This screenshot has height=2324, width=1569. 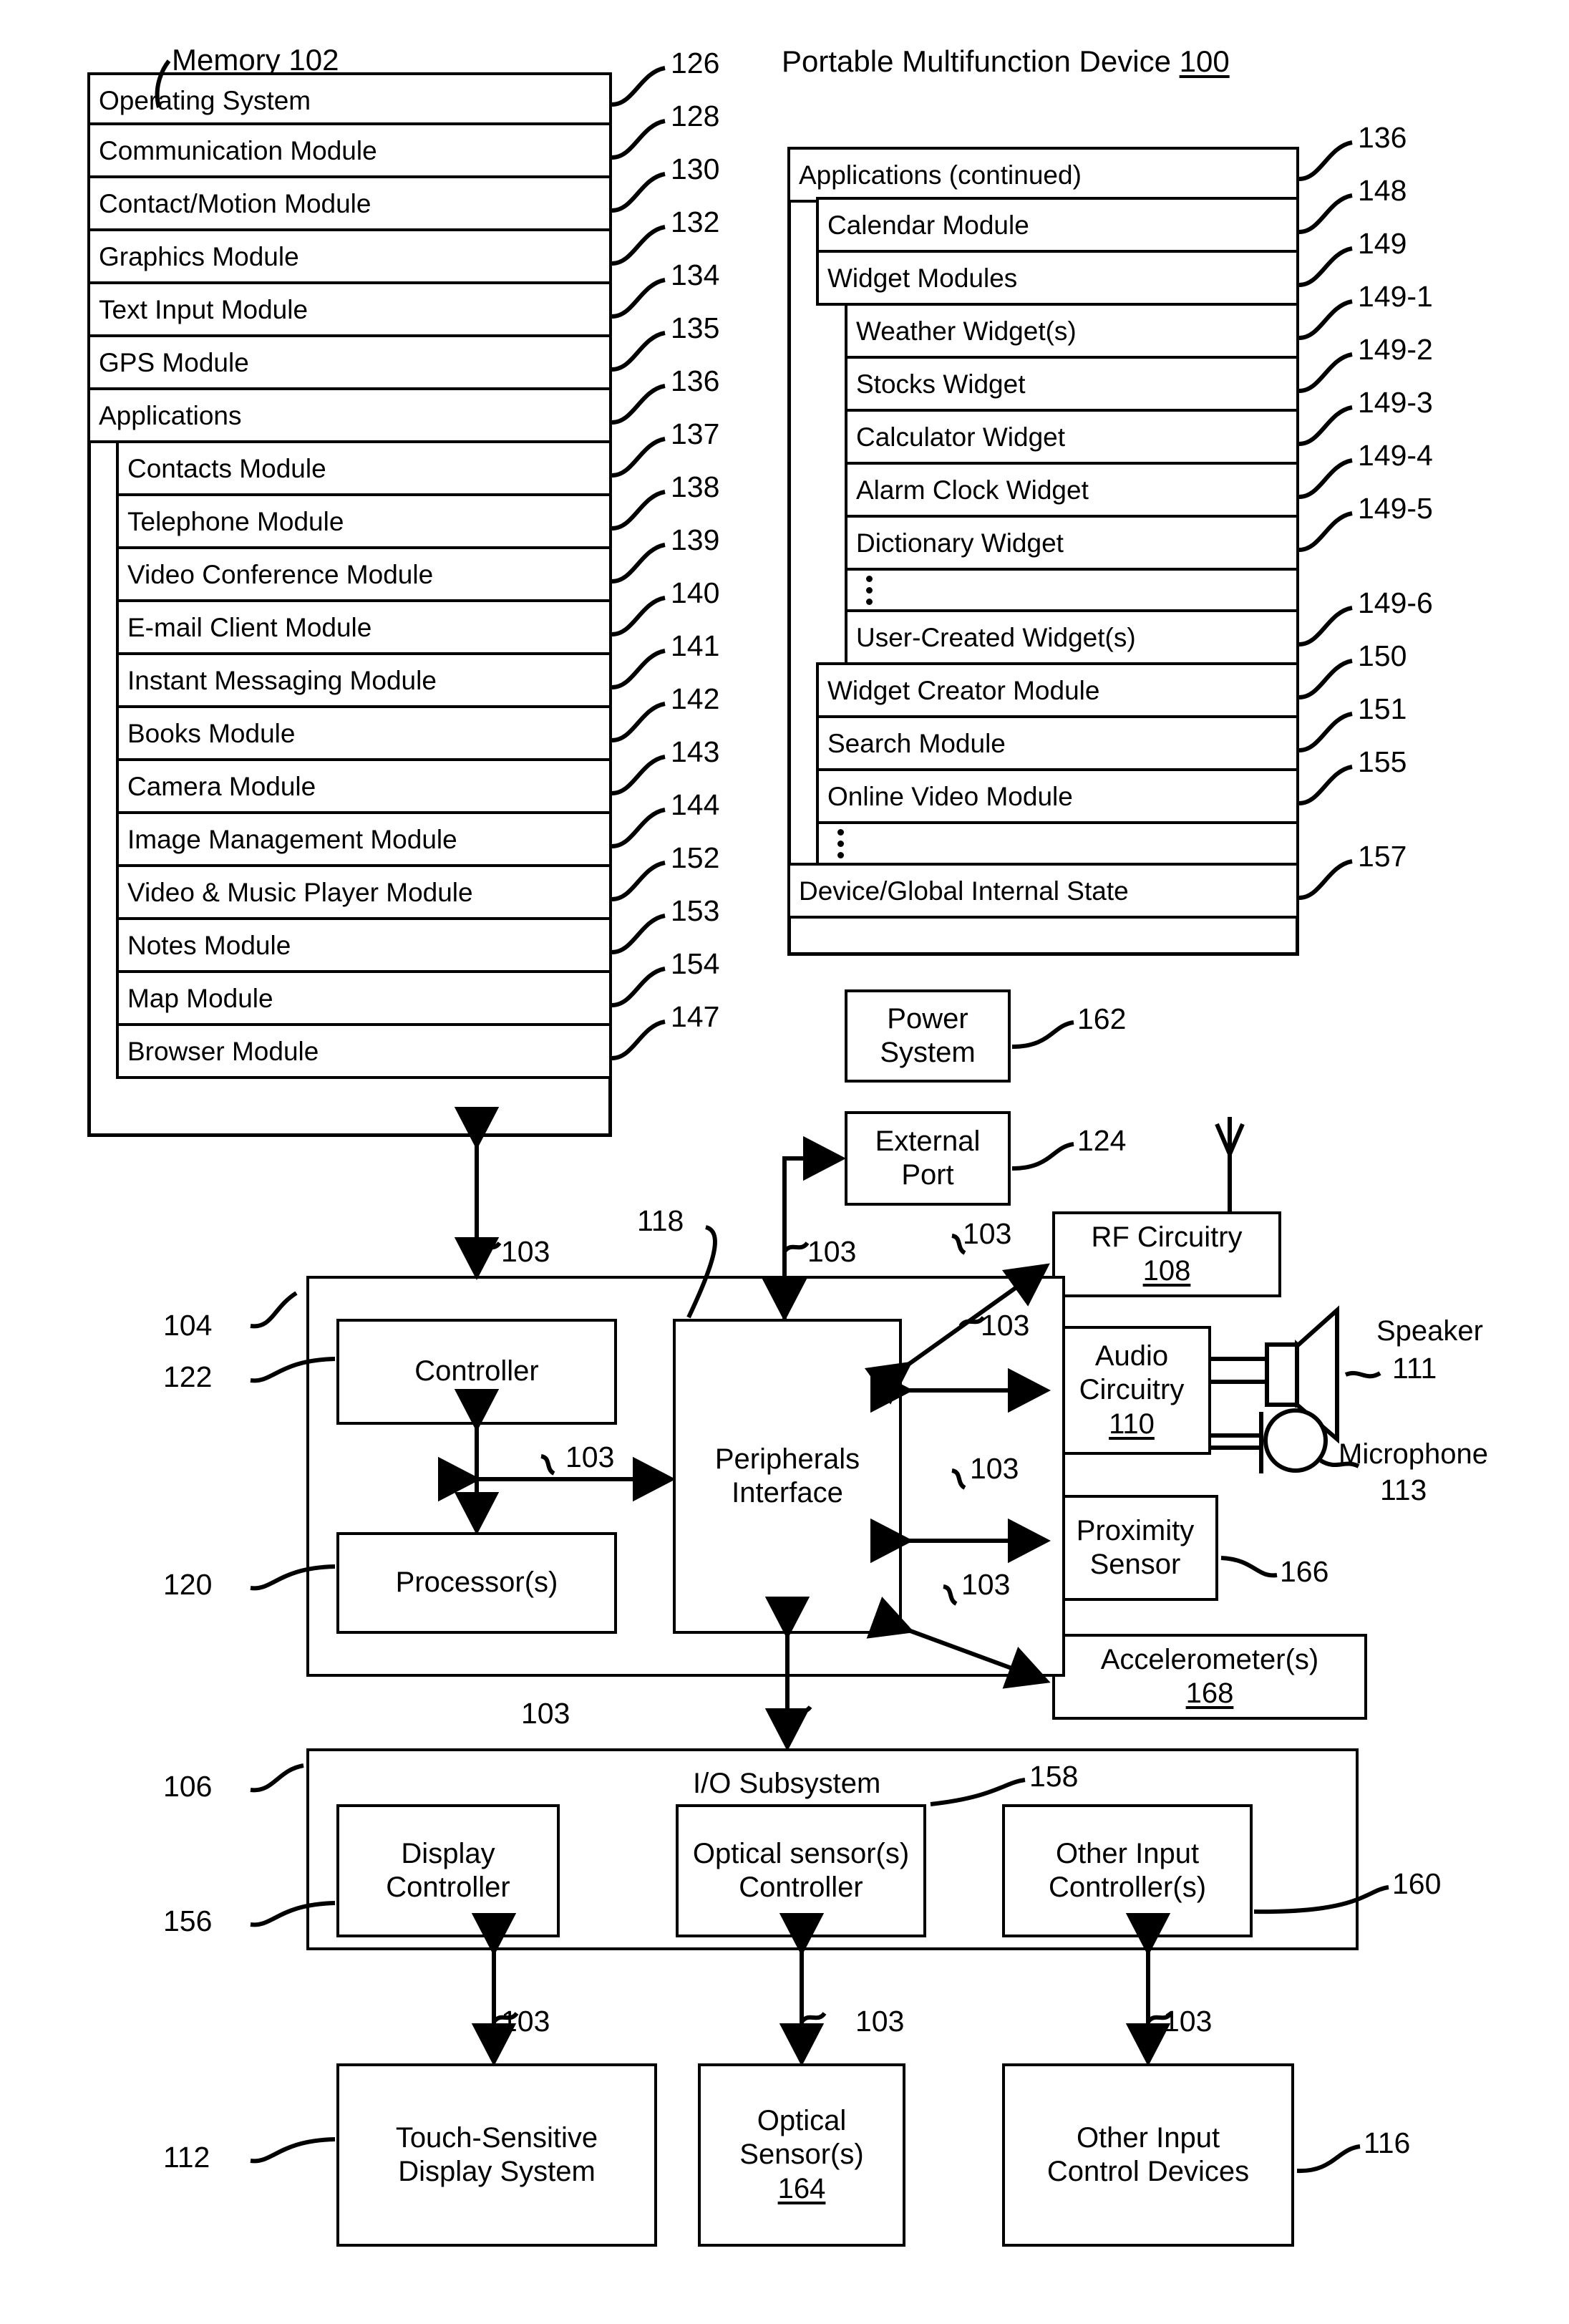 I want to click on ref-149: 149, so click(x=1382, y=243).